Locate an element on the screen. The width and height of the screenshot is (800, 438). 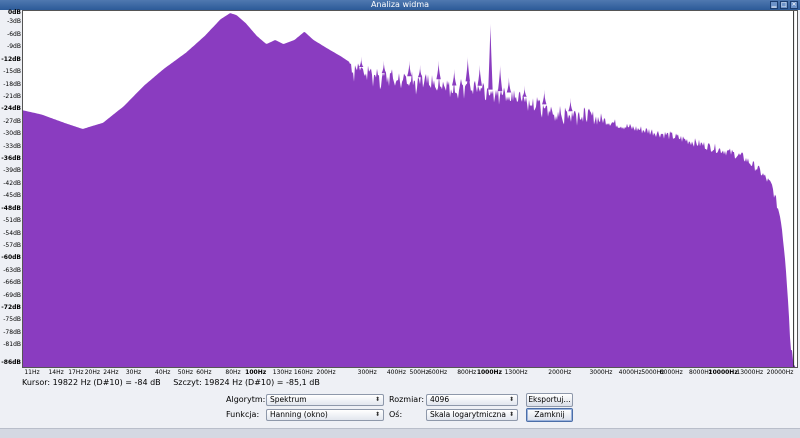
y-tick-label: -27dB is located at coordinates (12, 121).